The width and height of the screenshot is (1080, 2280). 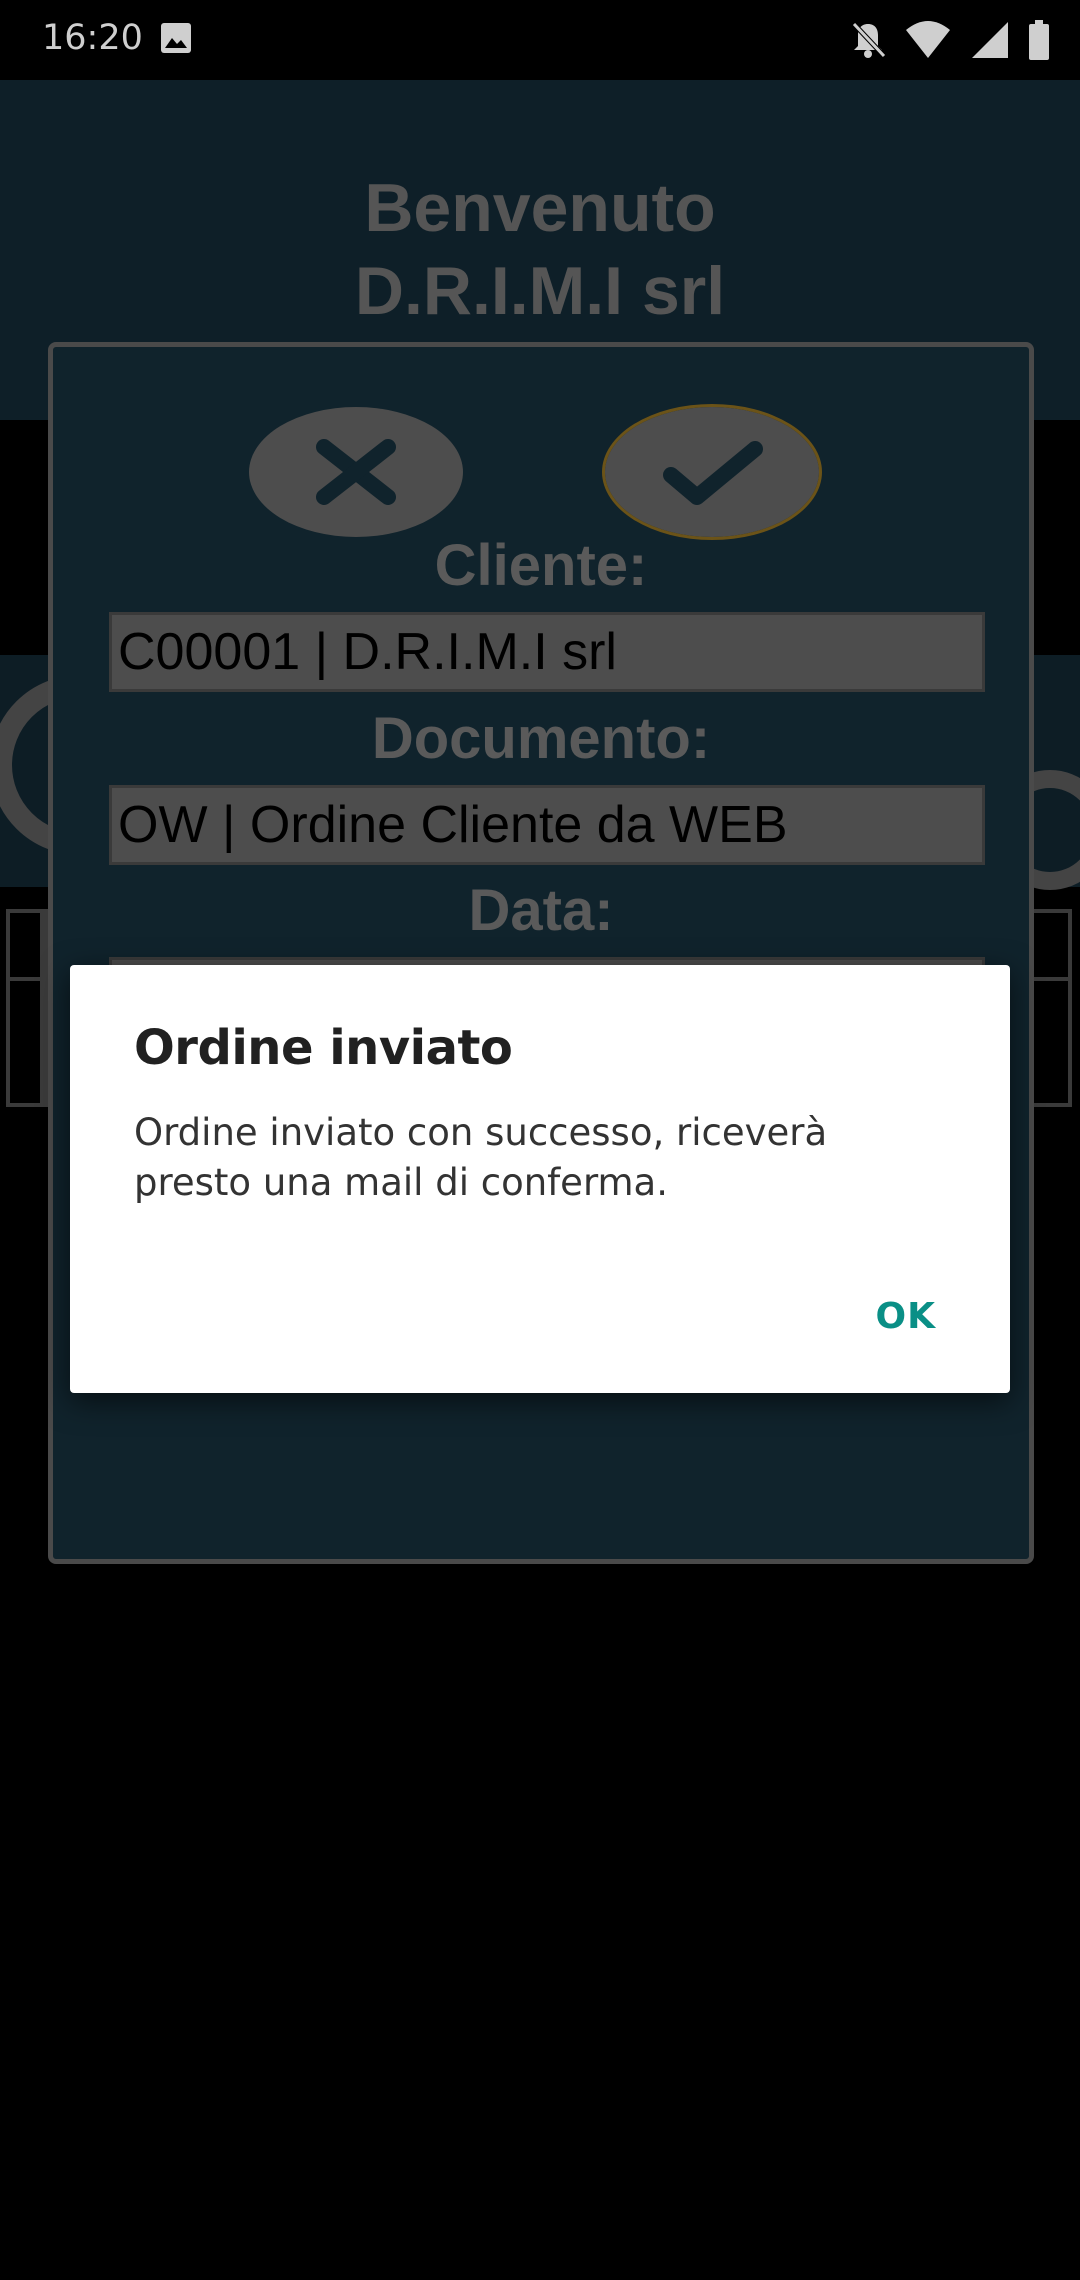 What do you see at coordinates (869, 40) in the screenshot?
I see `bell-off-icon` at bounding box center [869, 40].